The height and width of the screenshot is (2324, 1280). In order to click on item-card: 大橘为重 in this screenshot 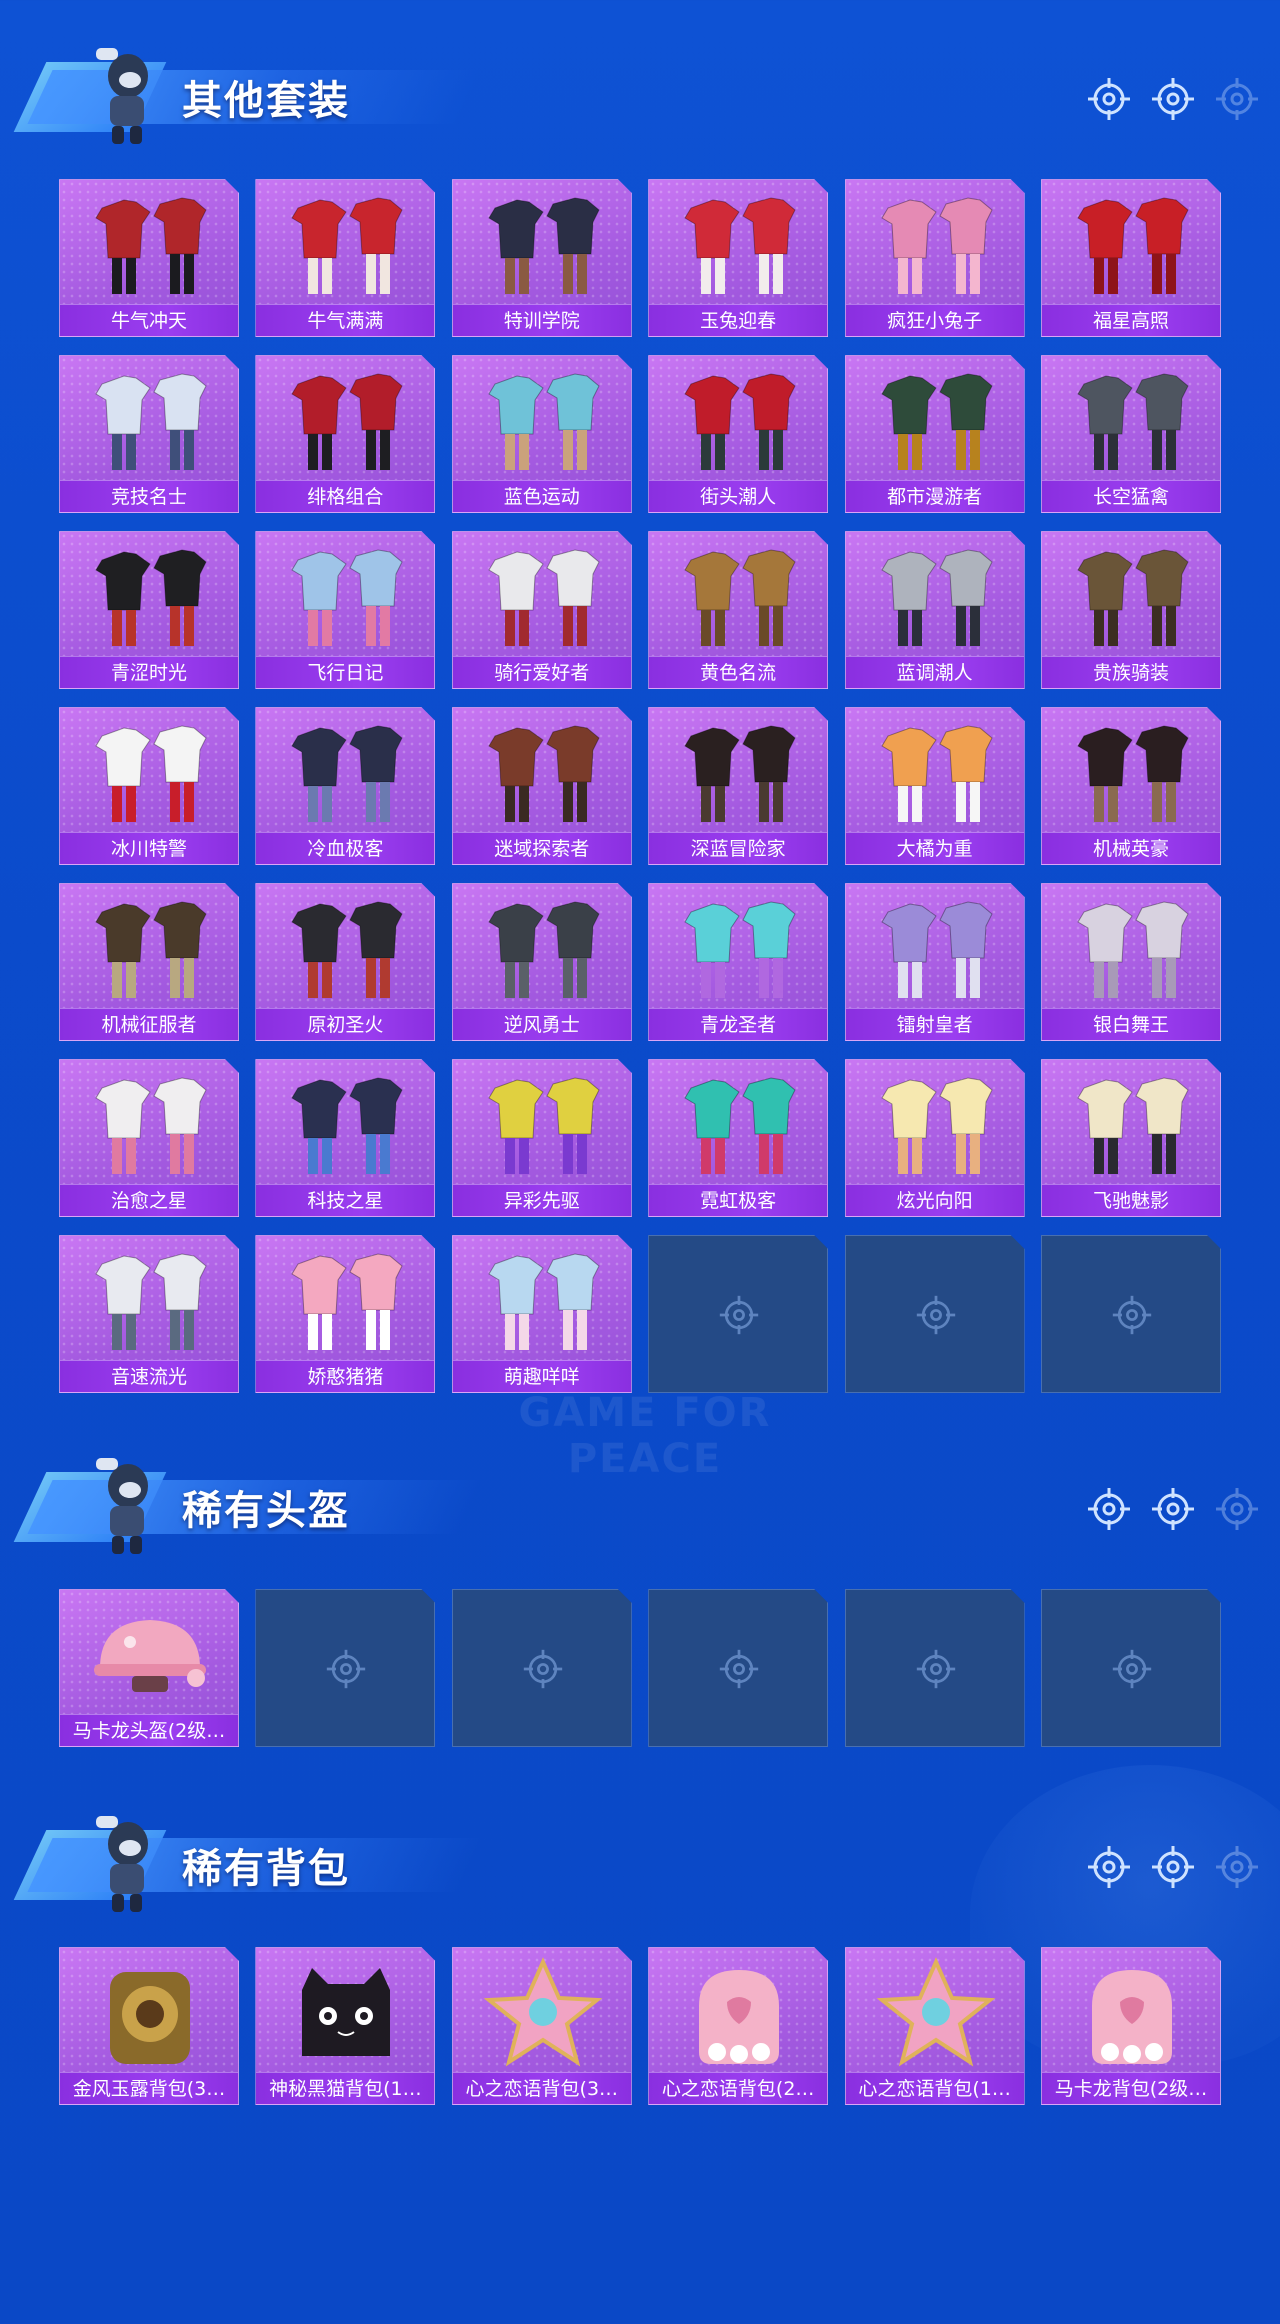, I will do `click(934, 786)`.